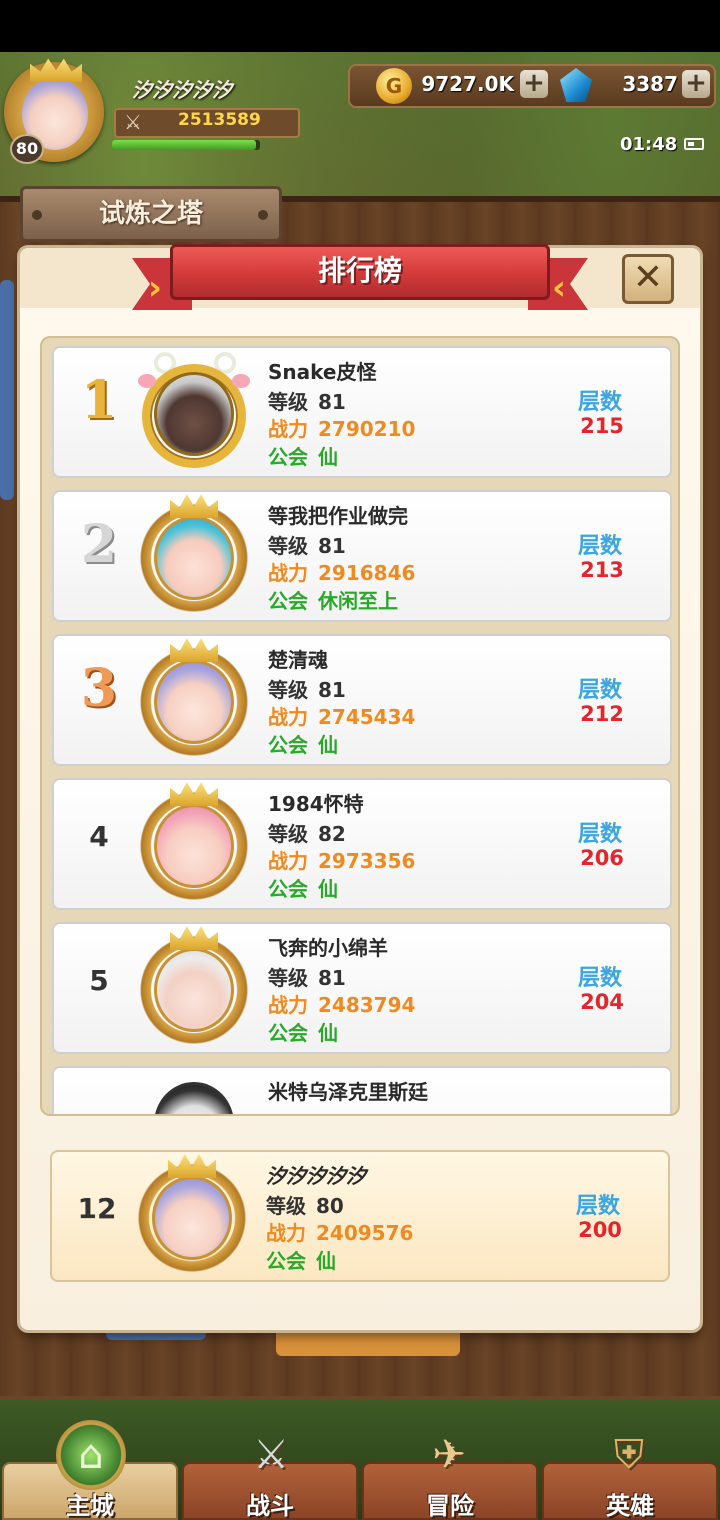 The width and height of the screenshot is (720, 1520). What do you see at coordinates (600, 1230) in the screenshot?
I see `floors-value: 200` at bounding box center [600, 1230].